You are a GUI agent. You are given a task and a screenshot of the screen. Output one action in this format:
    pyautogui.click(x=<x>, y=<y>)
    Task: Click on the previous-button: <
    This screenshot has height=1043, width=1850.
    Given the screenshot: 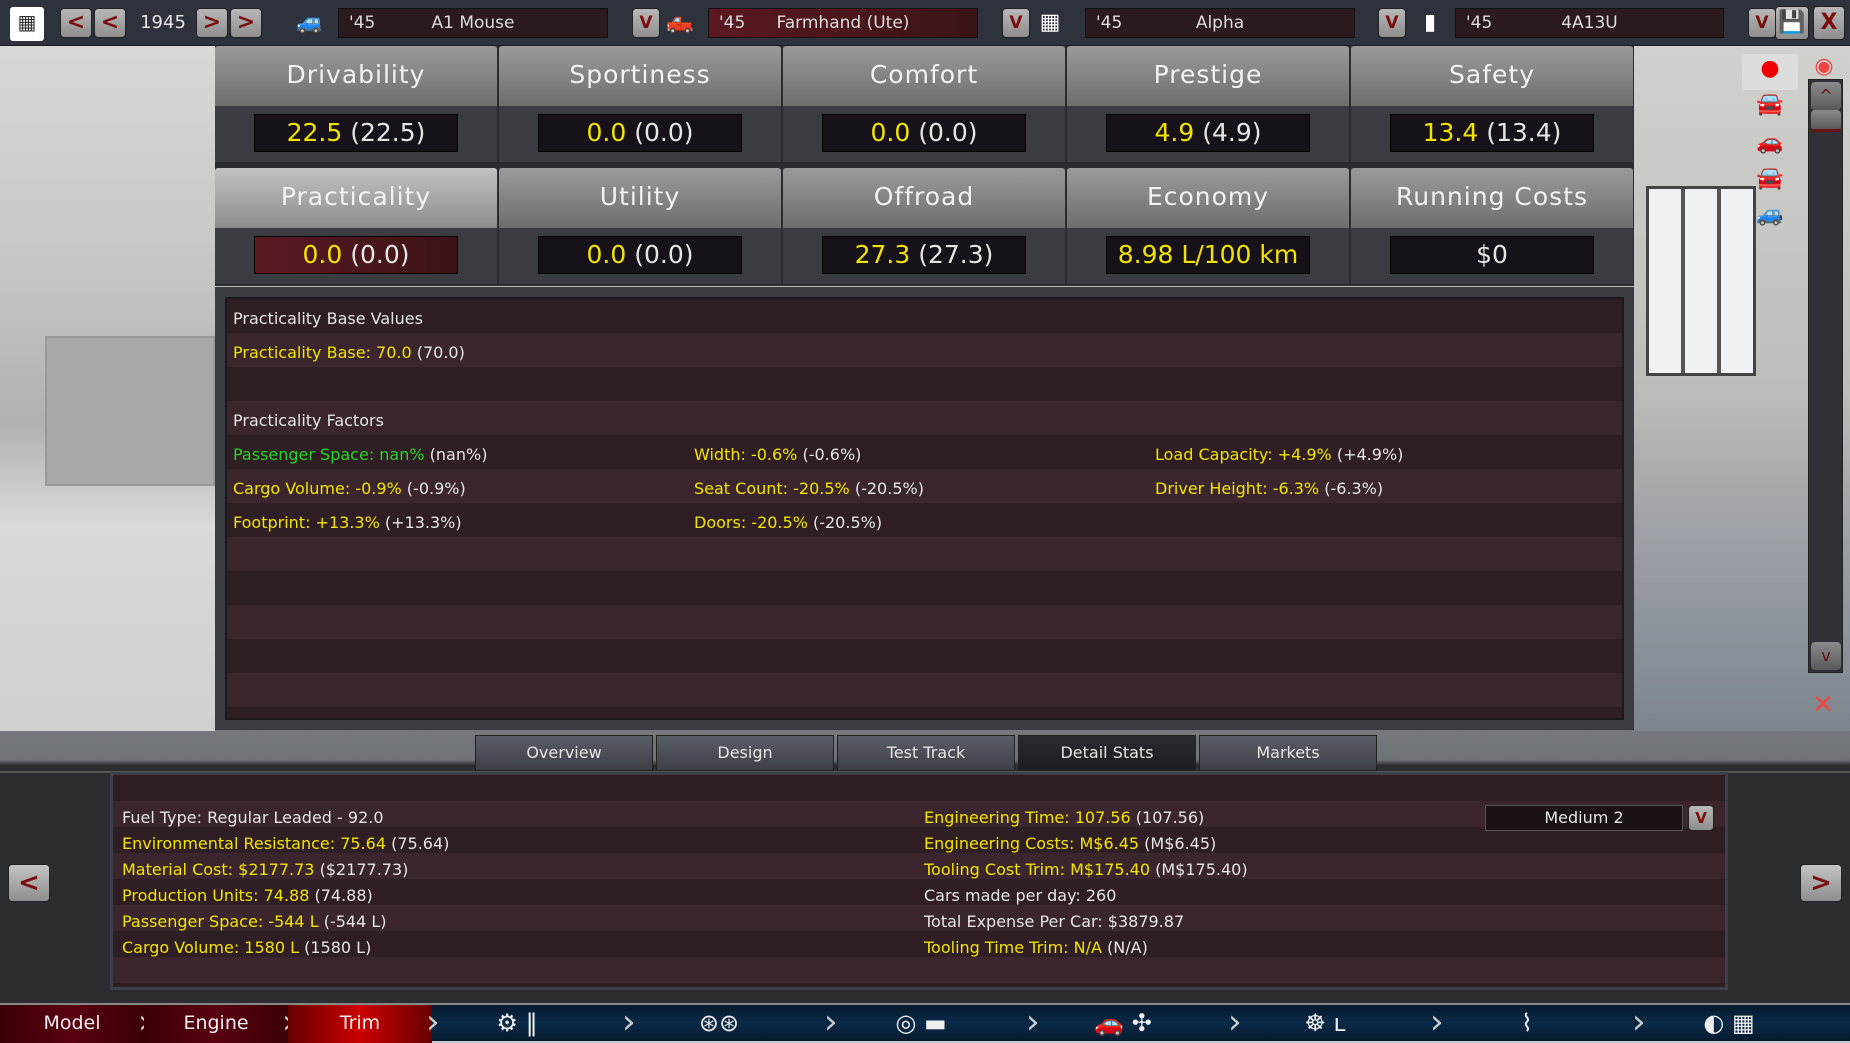 What is the action you would take?
    pyautogui.click(x=29, y=883)
    